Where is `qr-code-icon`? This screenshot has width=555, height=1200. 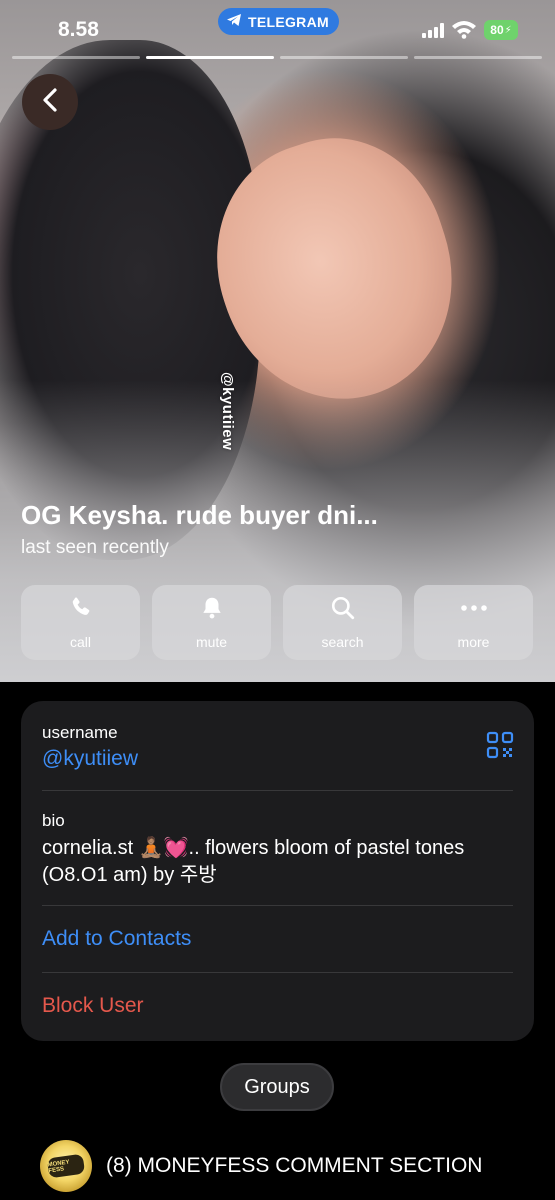
qr-code-icon is located at coordinates (500, 747).